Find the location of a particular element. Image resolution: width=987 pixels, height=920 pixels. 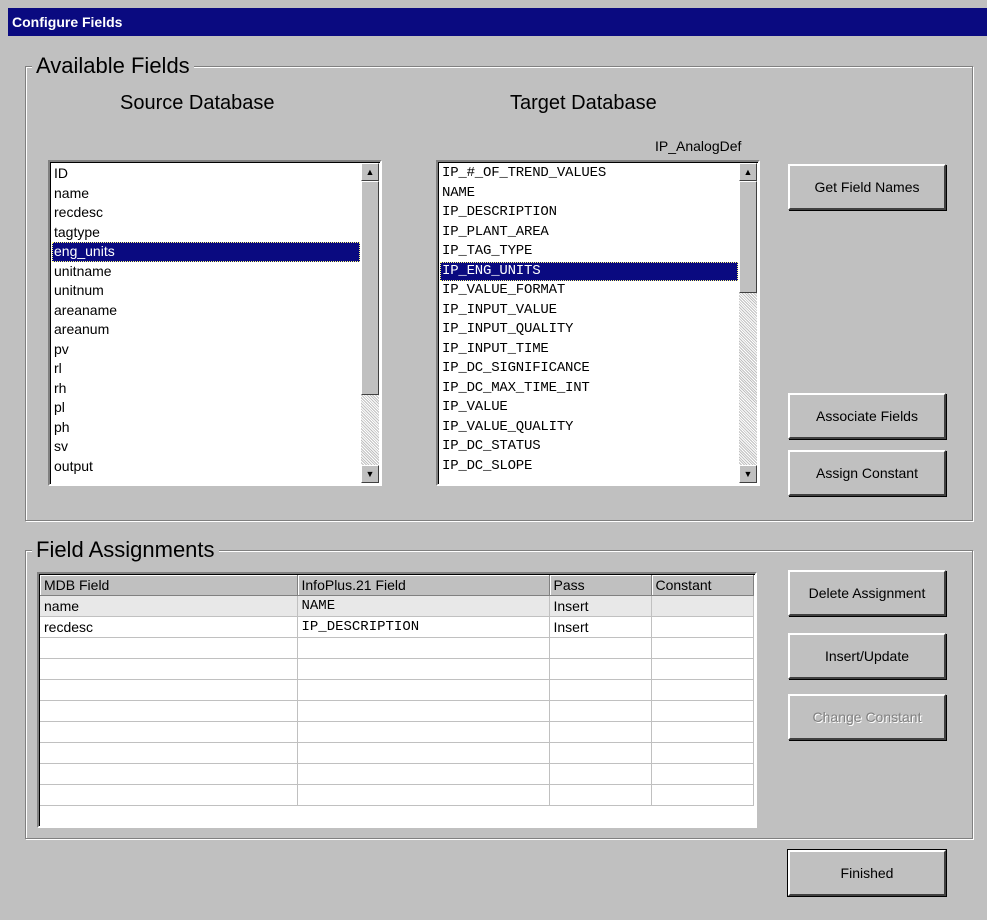

list-item: IP_PLANT_AREA is located at coordinates (589, 233).